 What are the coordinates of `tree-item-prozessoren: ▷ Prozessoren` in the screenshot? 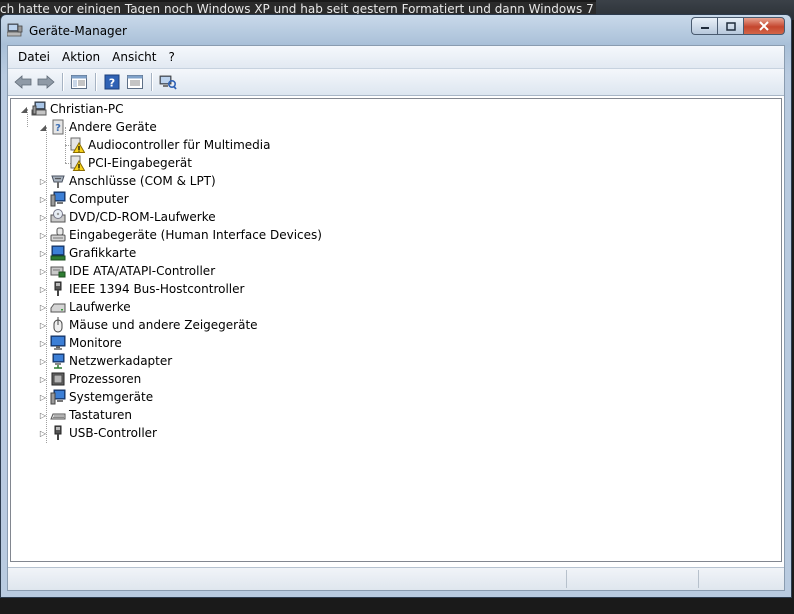 It's located at (89, 379).